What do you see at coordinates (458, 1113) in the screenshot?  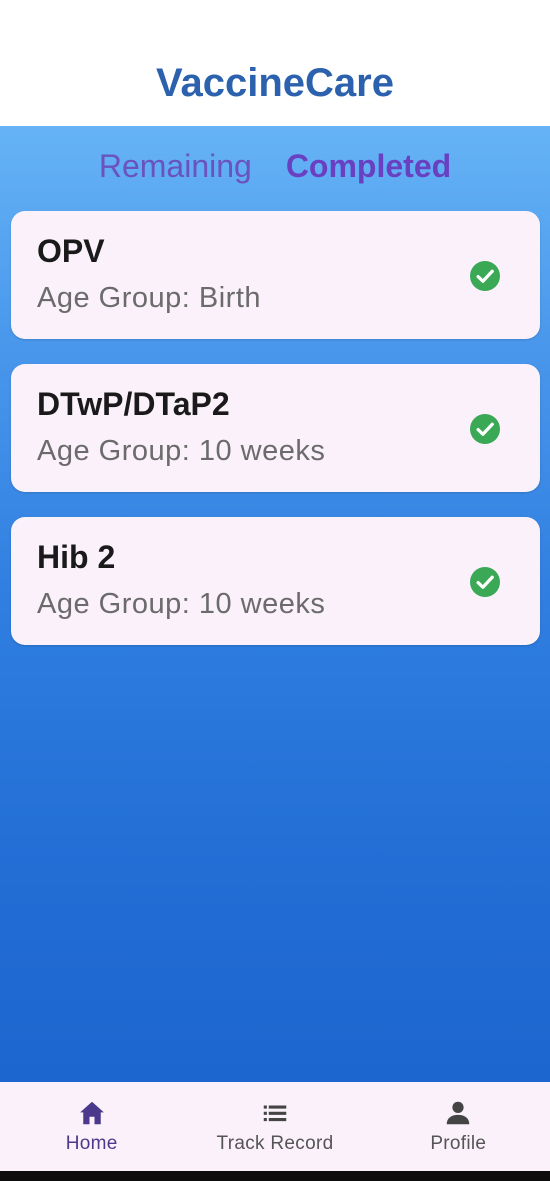 I see `person-icon` at bounding box center [458, 1113].